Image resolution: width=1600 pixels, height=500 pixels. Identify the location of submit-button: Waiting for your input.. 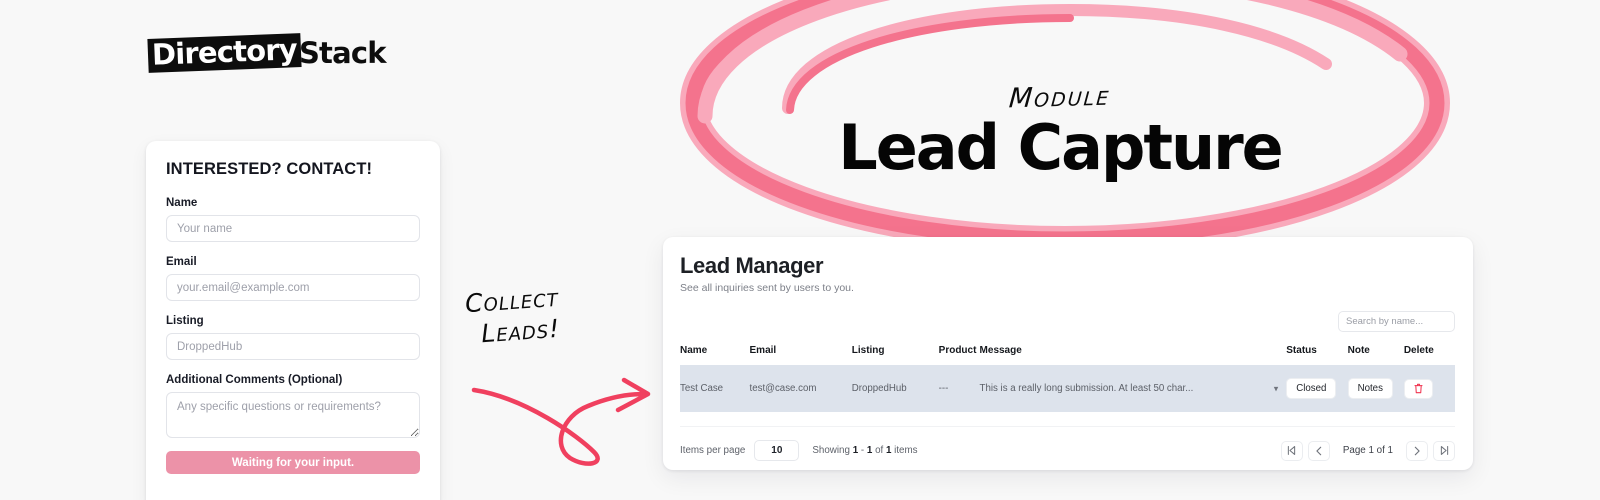
(293, 462).